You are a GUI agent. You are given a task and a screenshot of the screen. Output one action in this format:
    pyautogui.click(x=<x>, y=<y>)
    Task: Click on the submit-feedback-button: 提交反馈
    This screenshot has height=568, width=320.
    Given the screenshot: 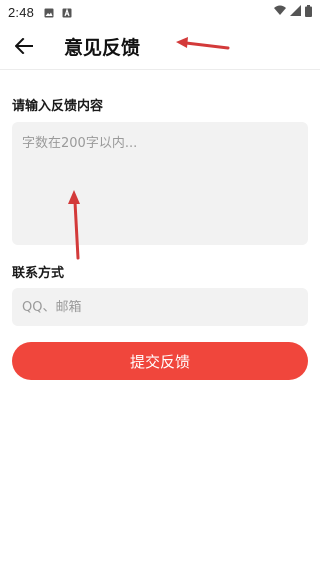 What is the action you would take?
    pyautogui.click(x=160, y=361)
    